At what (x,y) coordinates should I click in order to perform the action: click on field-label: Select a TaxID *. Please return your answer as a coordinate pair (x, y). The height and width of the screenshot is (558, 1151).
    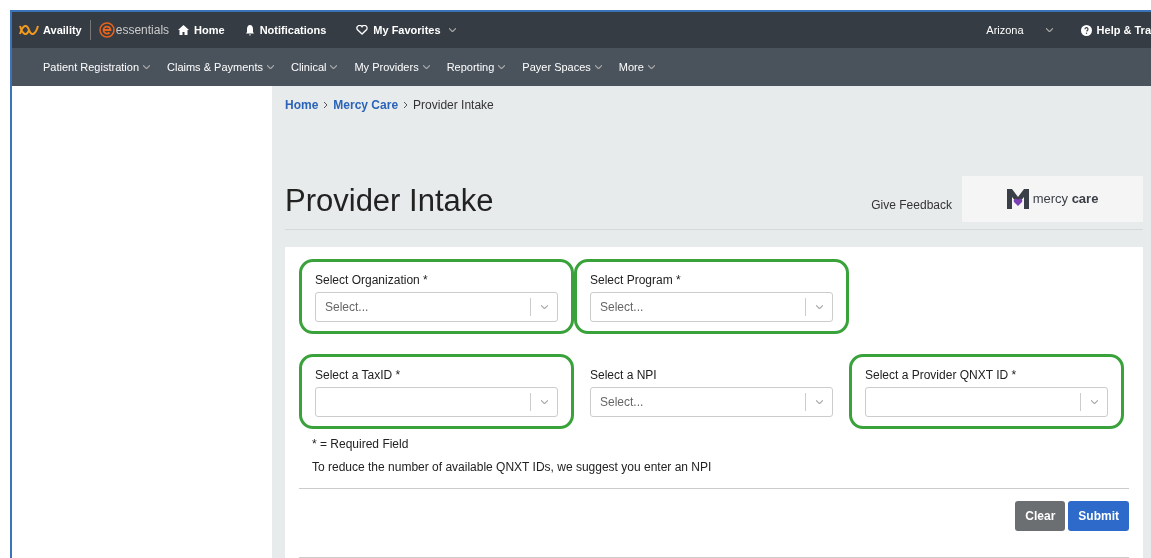
    Looking at the image, I should click on (358, 375).